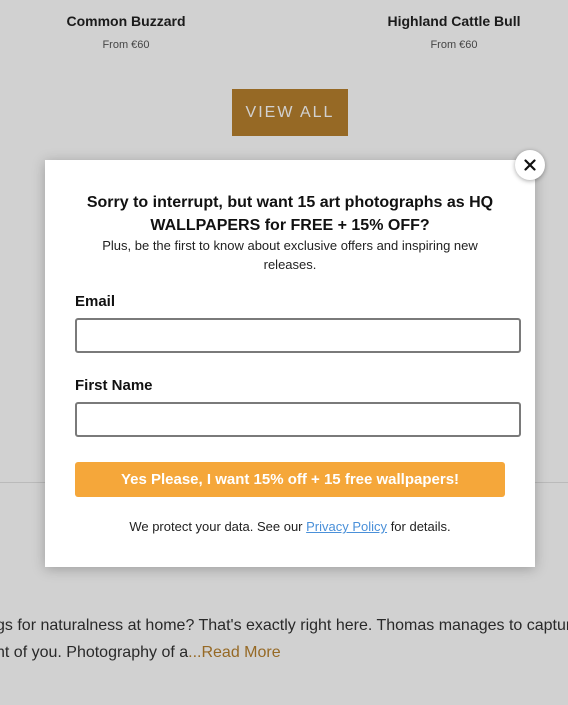 The height and width of the screenshot is (705, 568). Describe the element at coordinates (346, 526) in the screenshot. I see `privacy-policy-link: Privacy Policy` at that location.